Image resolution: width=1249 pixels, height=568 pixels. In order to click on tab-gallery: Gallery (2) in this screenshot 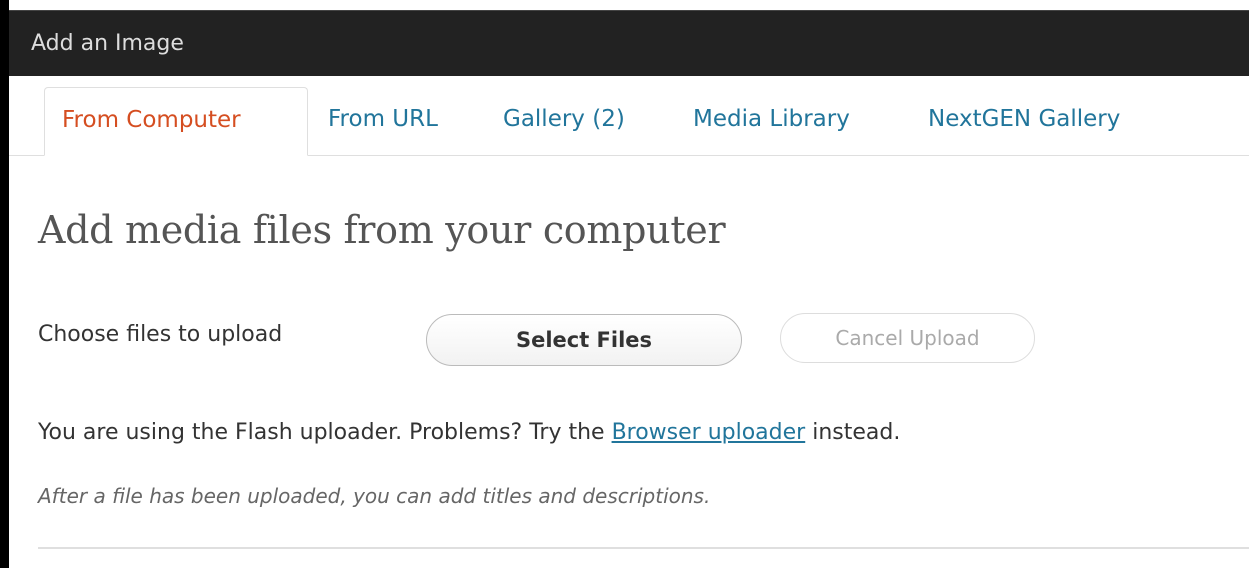, I will do `click(564, 119)`.